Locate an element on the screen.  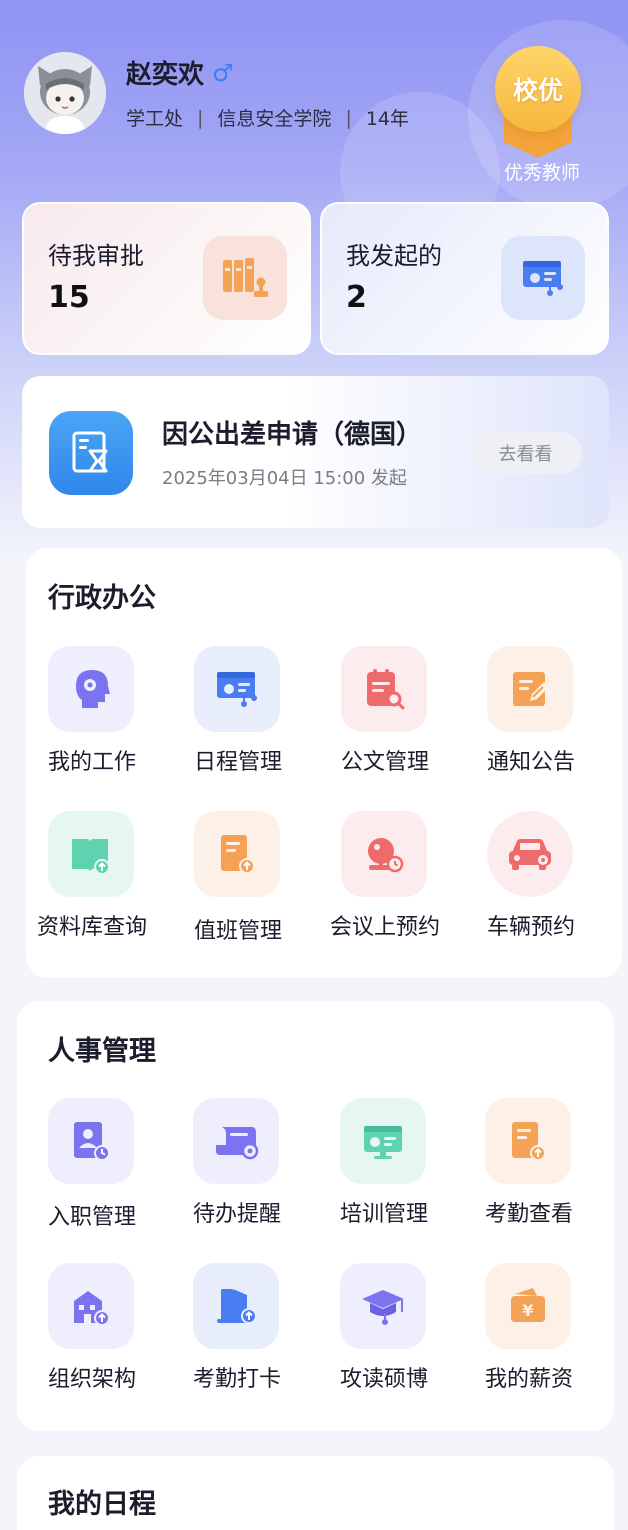
excellent-teacher-badge: 校优 优秀教师 is located at coordinates (538, 114).